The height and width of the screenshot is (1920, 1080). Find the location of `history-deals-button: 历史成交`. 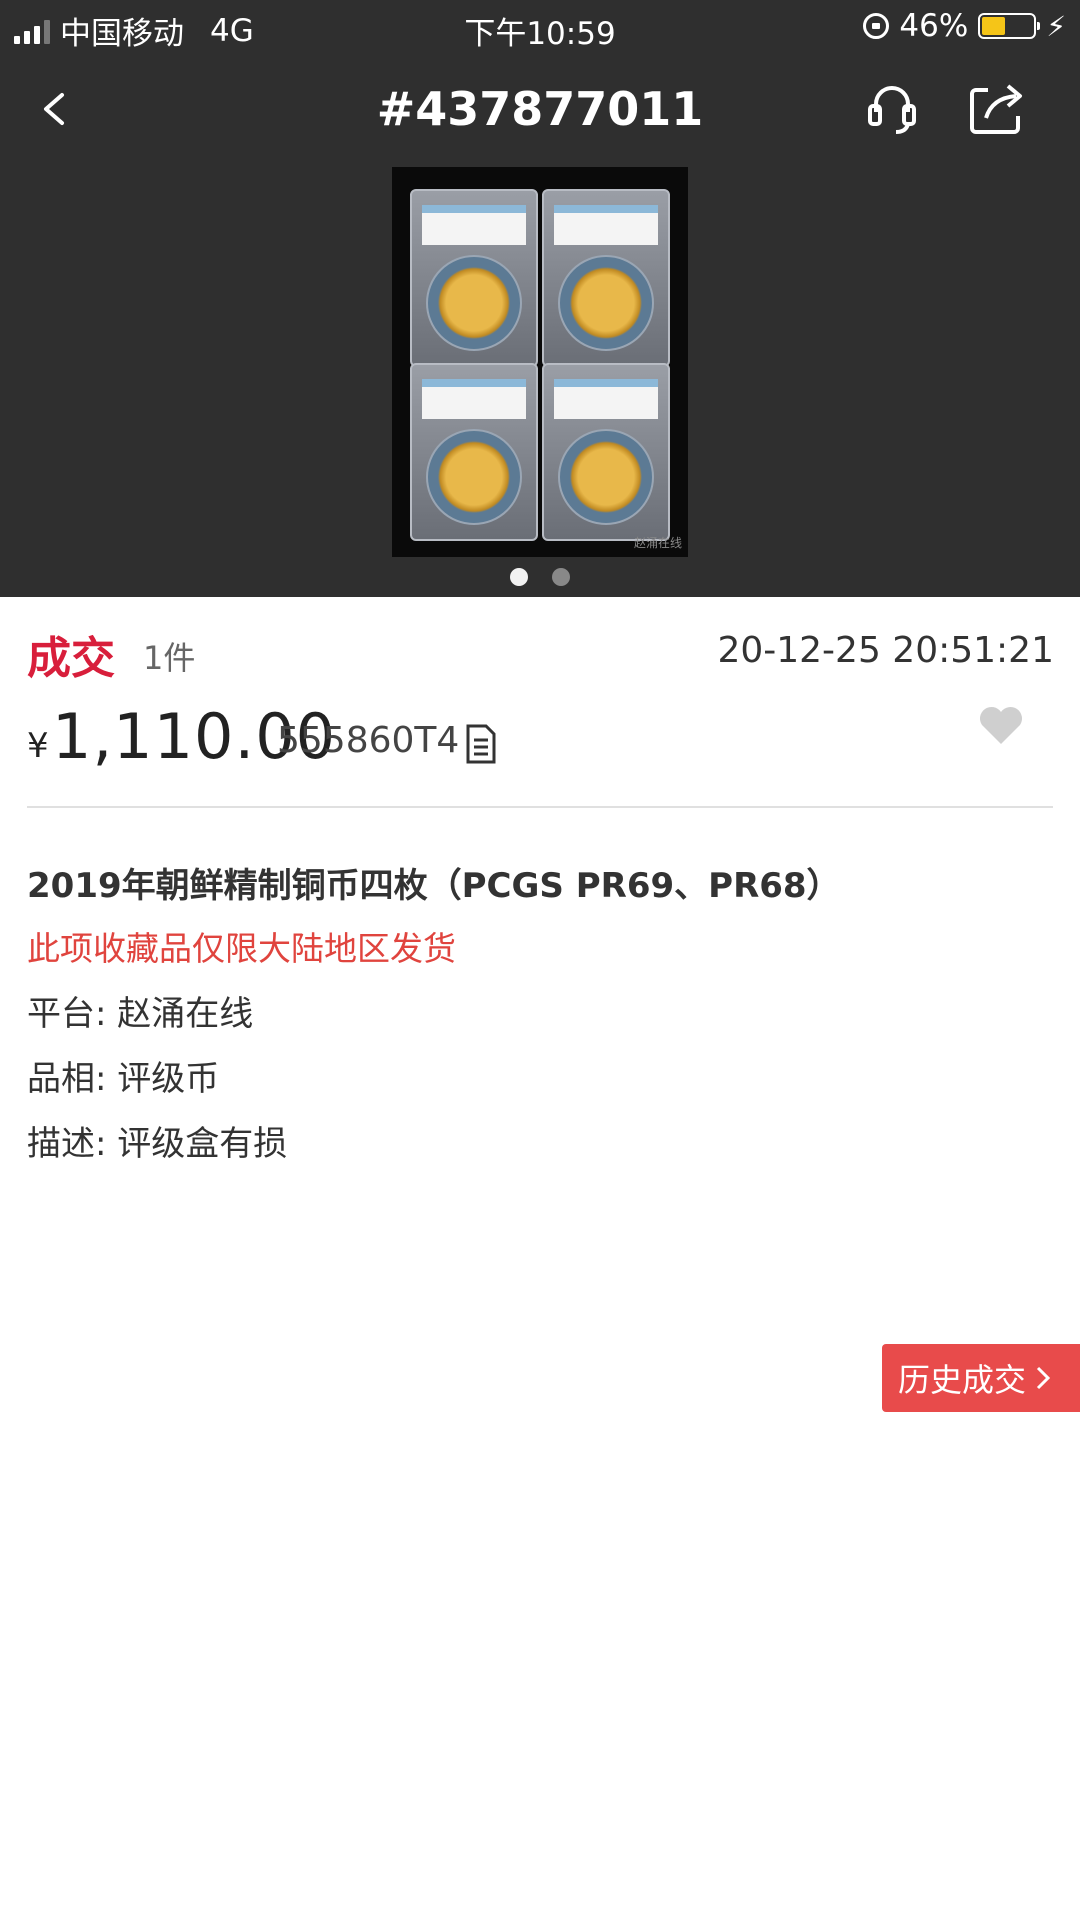

history-deals-button: 历史成交 is located at coordinates (981, 1378).